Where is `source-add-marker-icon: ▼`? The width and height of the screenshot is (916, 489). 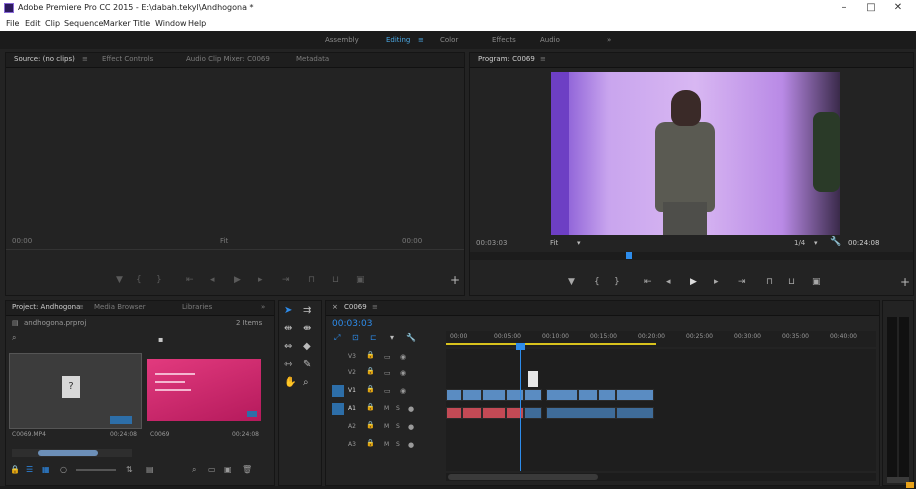 source-add-marker-icon: ▼ is located at coordinates (119, 280).